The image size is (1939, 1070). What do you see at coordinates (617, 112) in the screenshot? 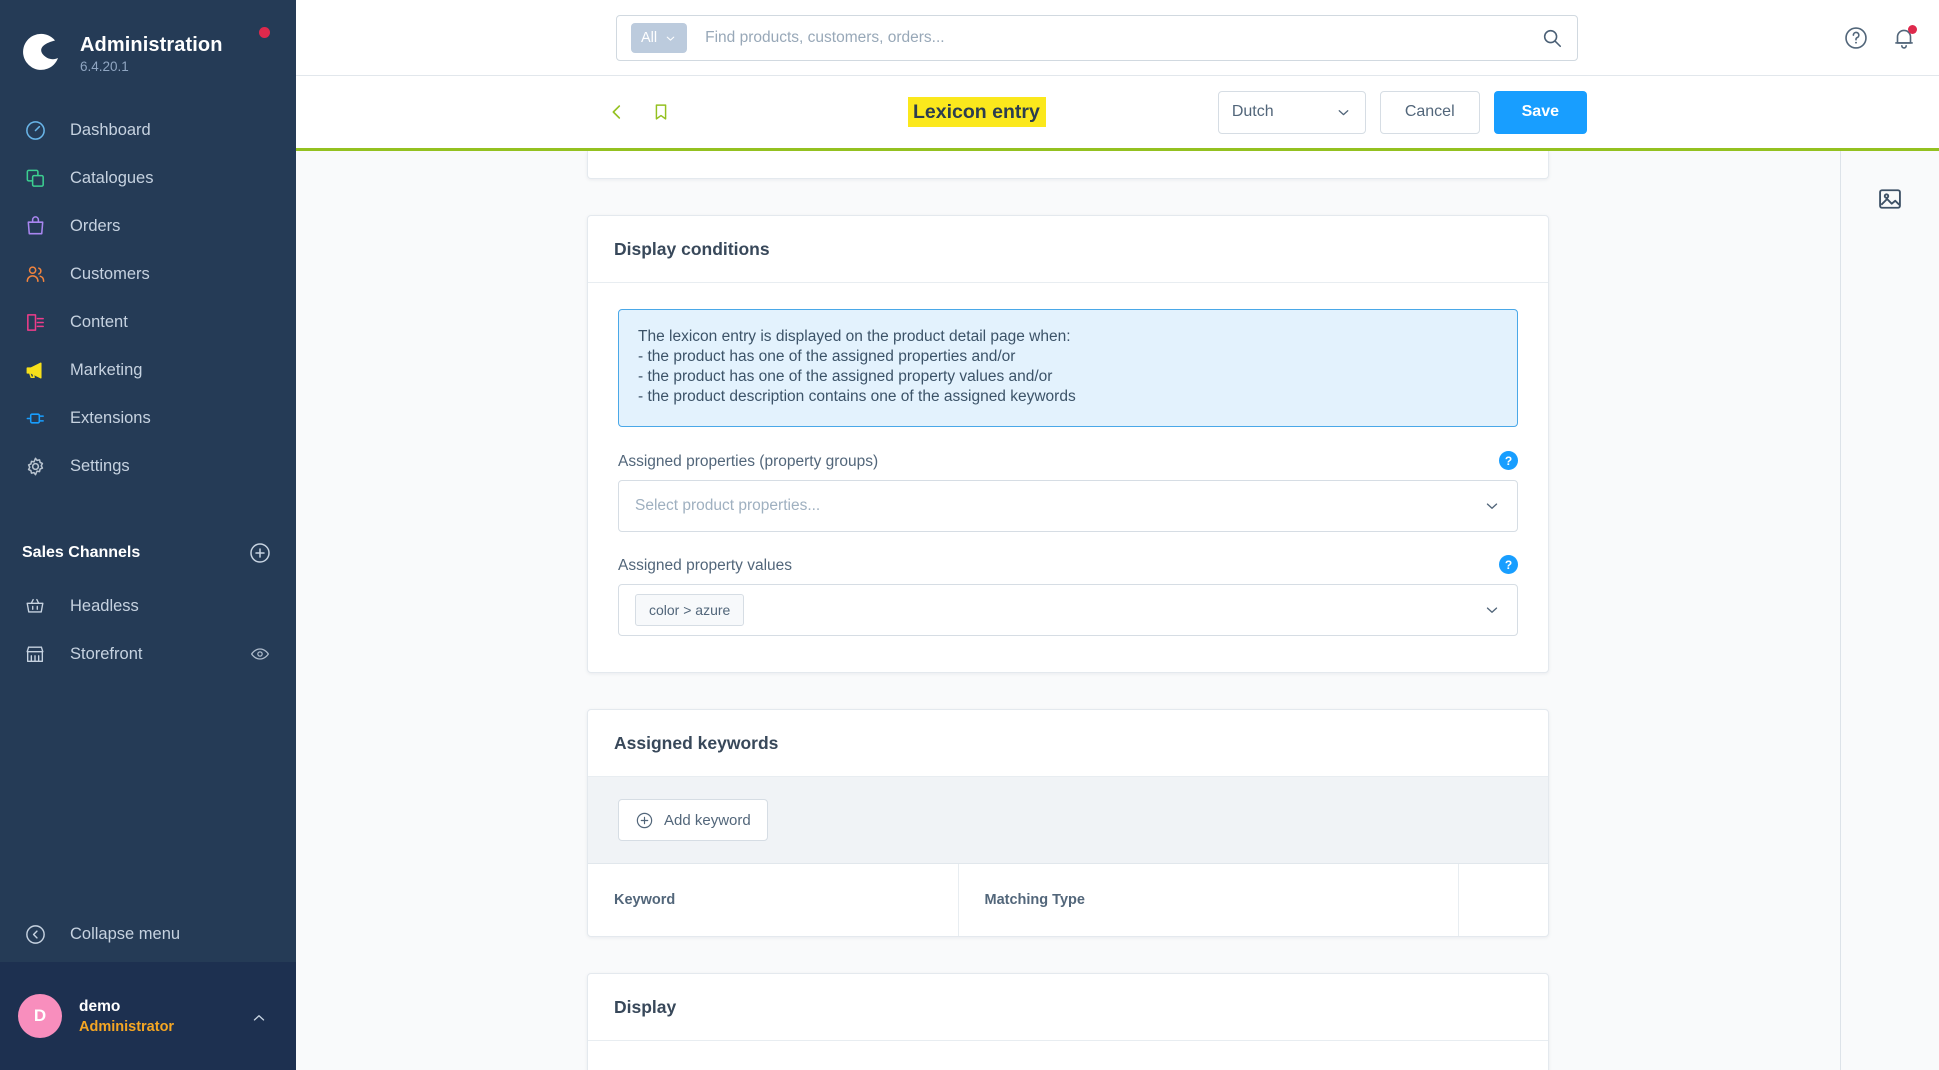
I see `chevron-left-icon` at bounding box center [617, 112].